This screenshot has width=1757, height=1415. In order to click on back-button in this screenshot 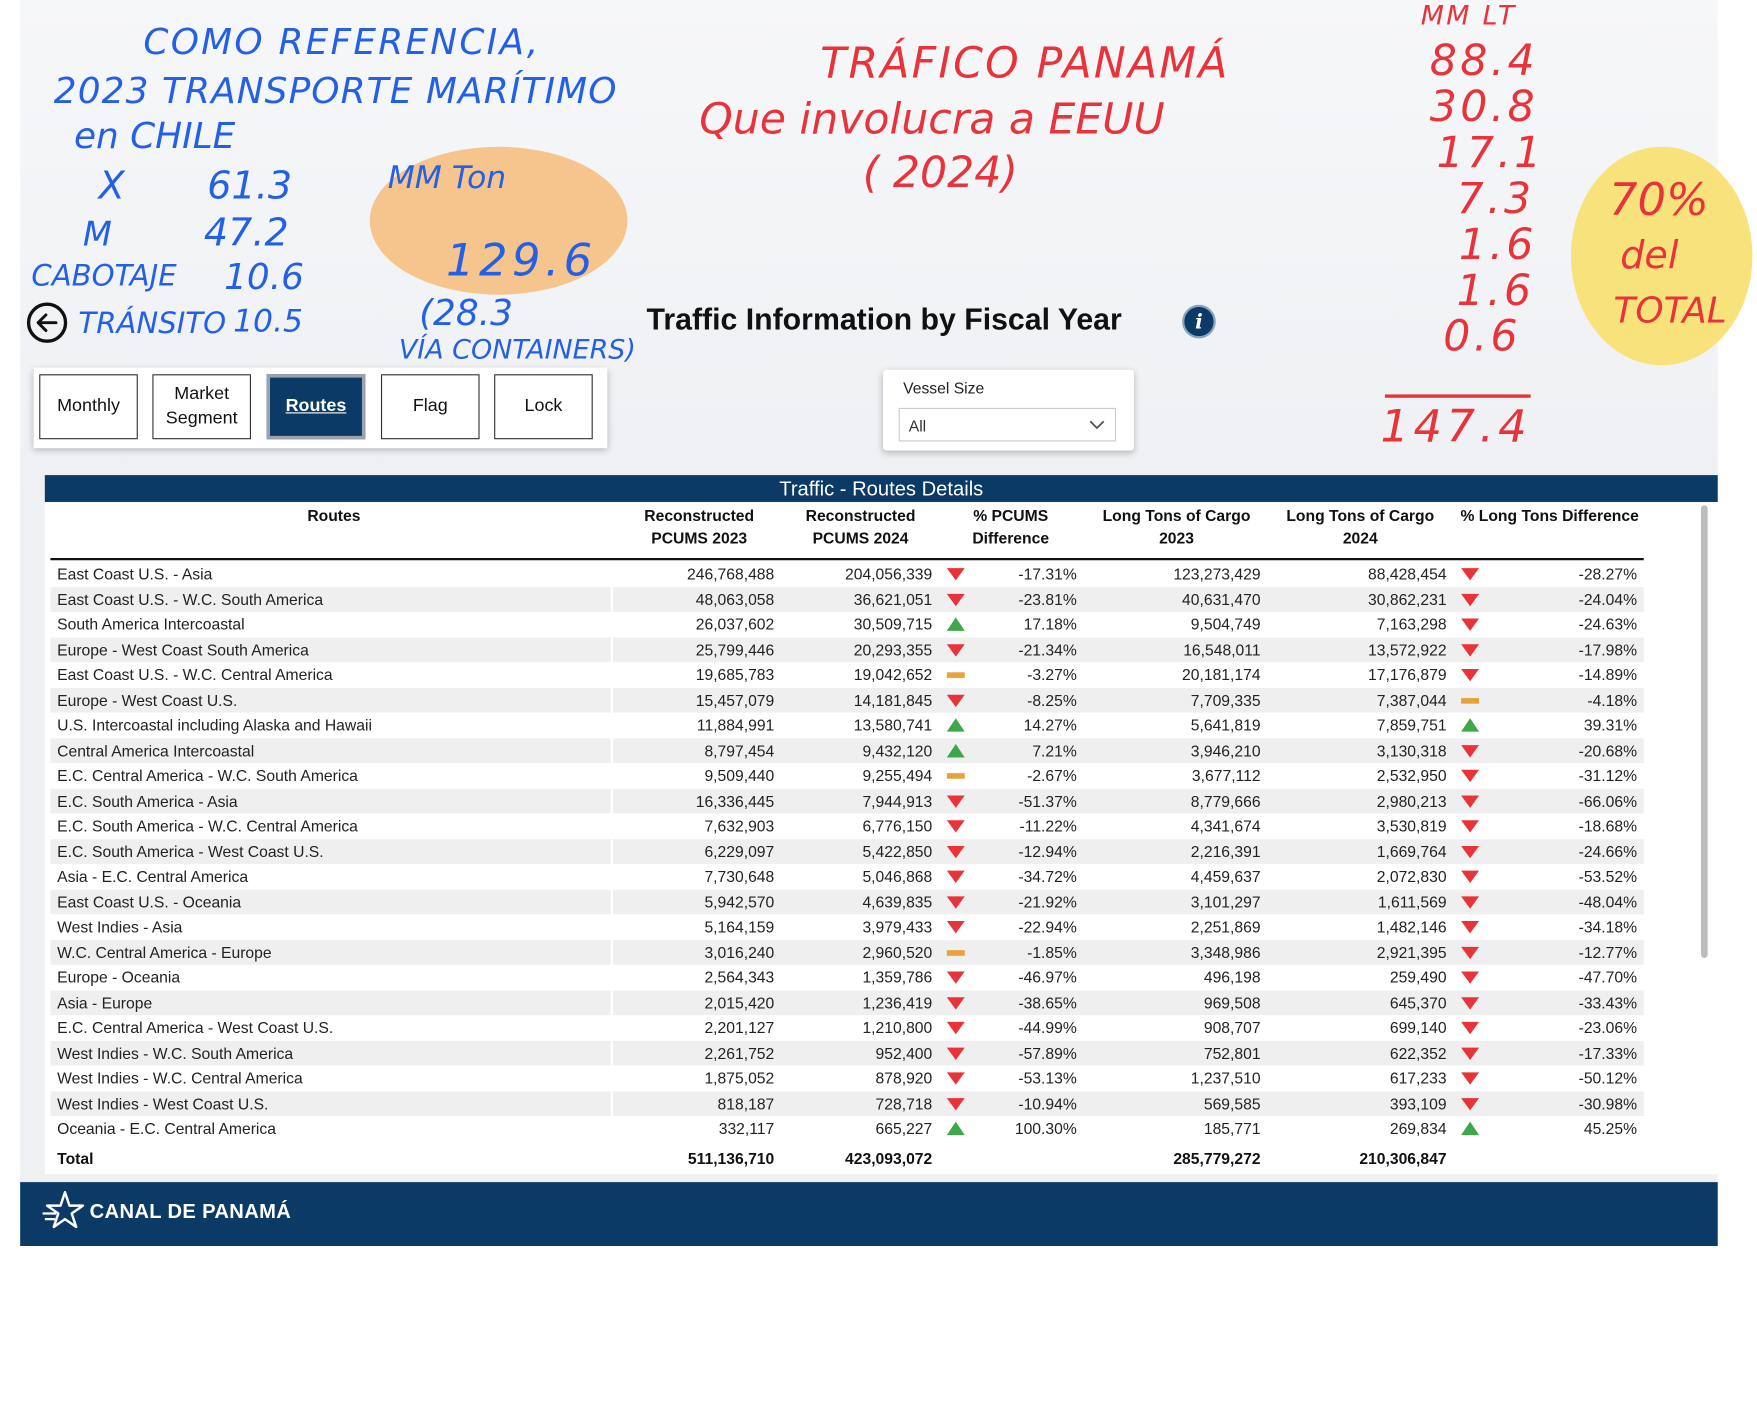, I will do `click(47, 322)`.